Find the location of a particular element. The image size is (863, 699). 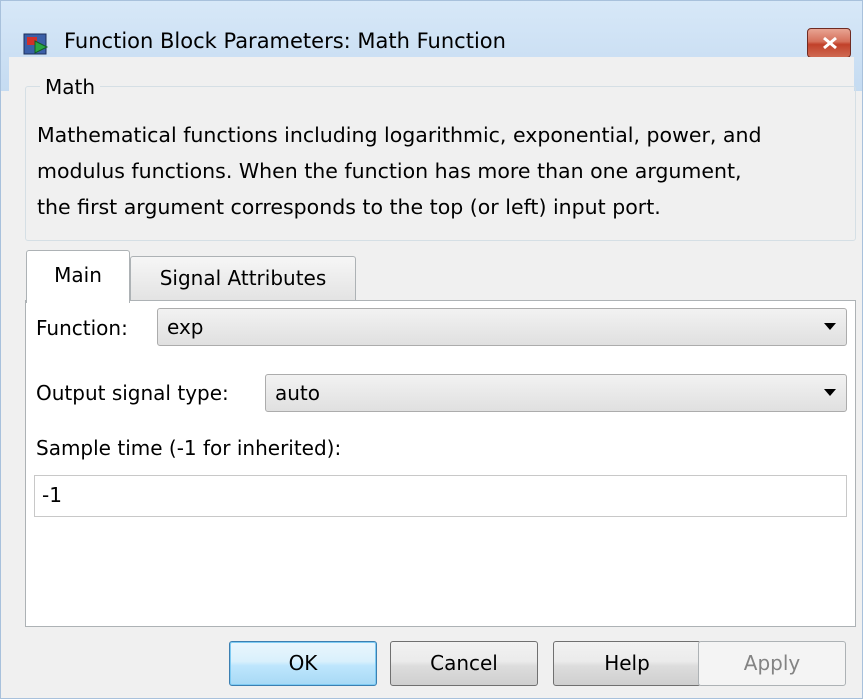

sample-time-value: -1 is located at coordinates (52, 495).